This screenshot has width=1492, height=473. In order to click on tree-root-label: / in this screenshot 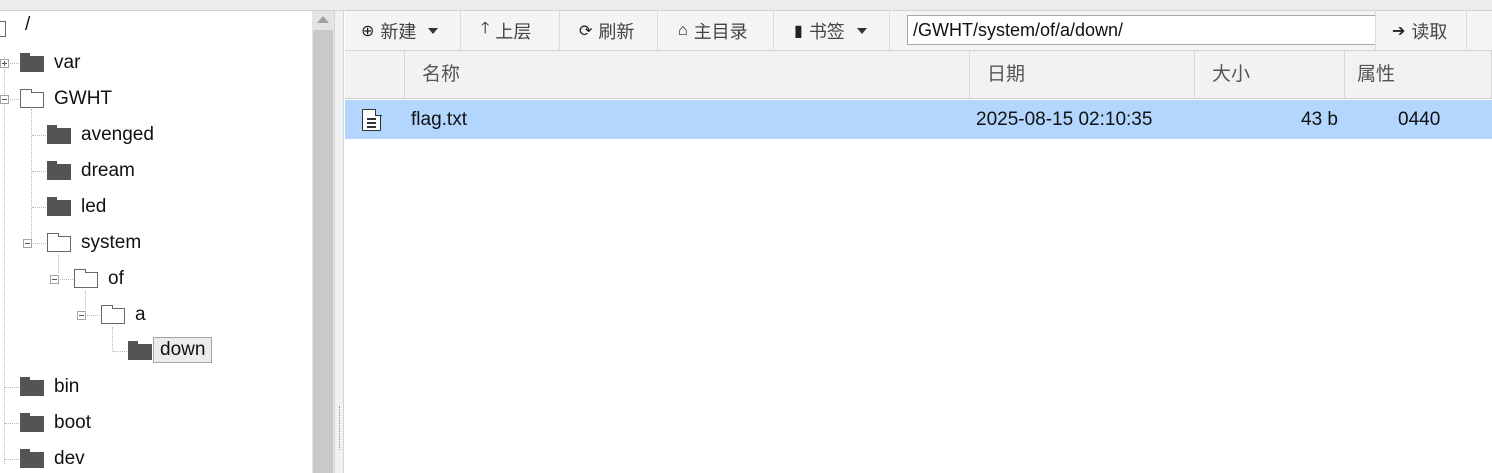, I will do `click(27, 25)`.